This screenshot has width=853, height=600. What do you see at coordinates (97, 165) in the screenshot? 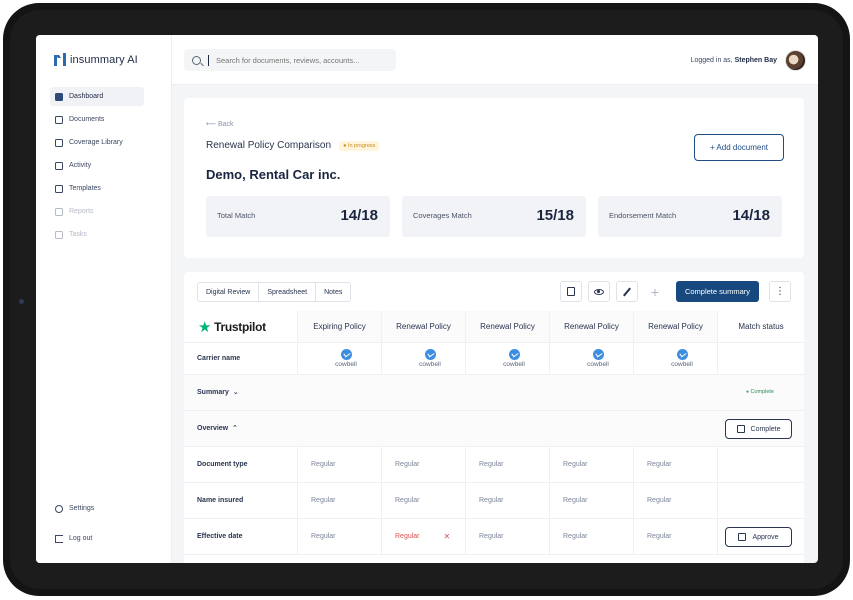
I see `sidebar-item-activity: Activity` at bounding box center [97, 165].